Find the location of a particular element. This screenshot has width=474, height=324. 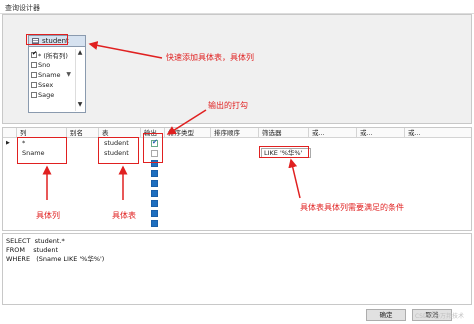

sql-line: SELECT student.* is located at coordinates (35, 241).